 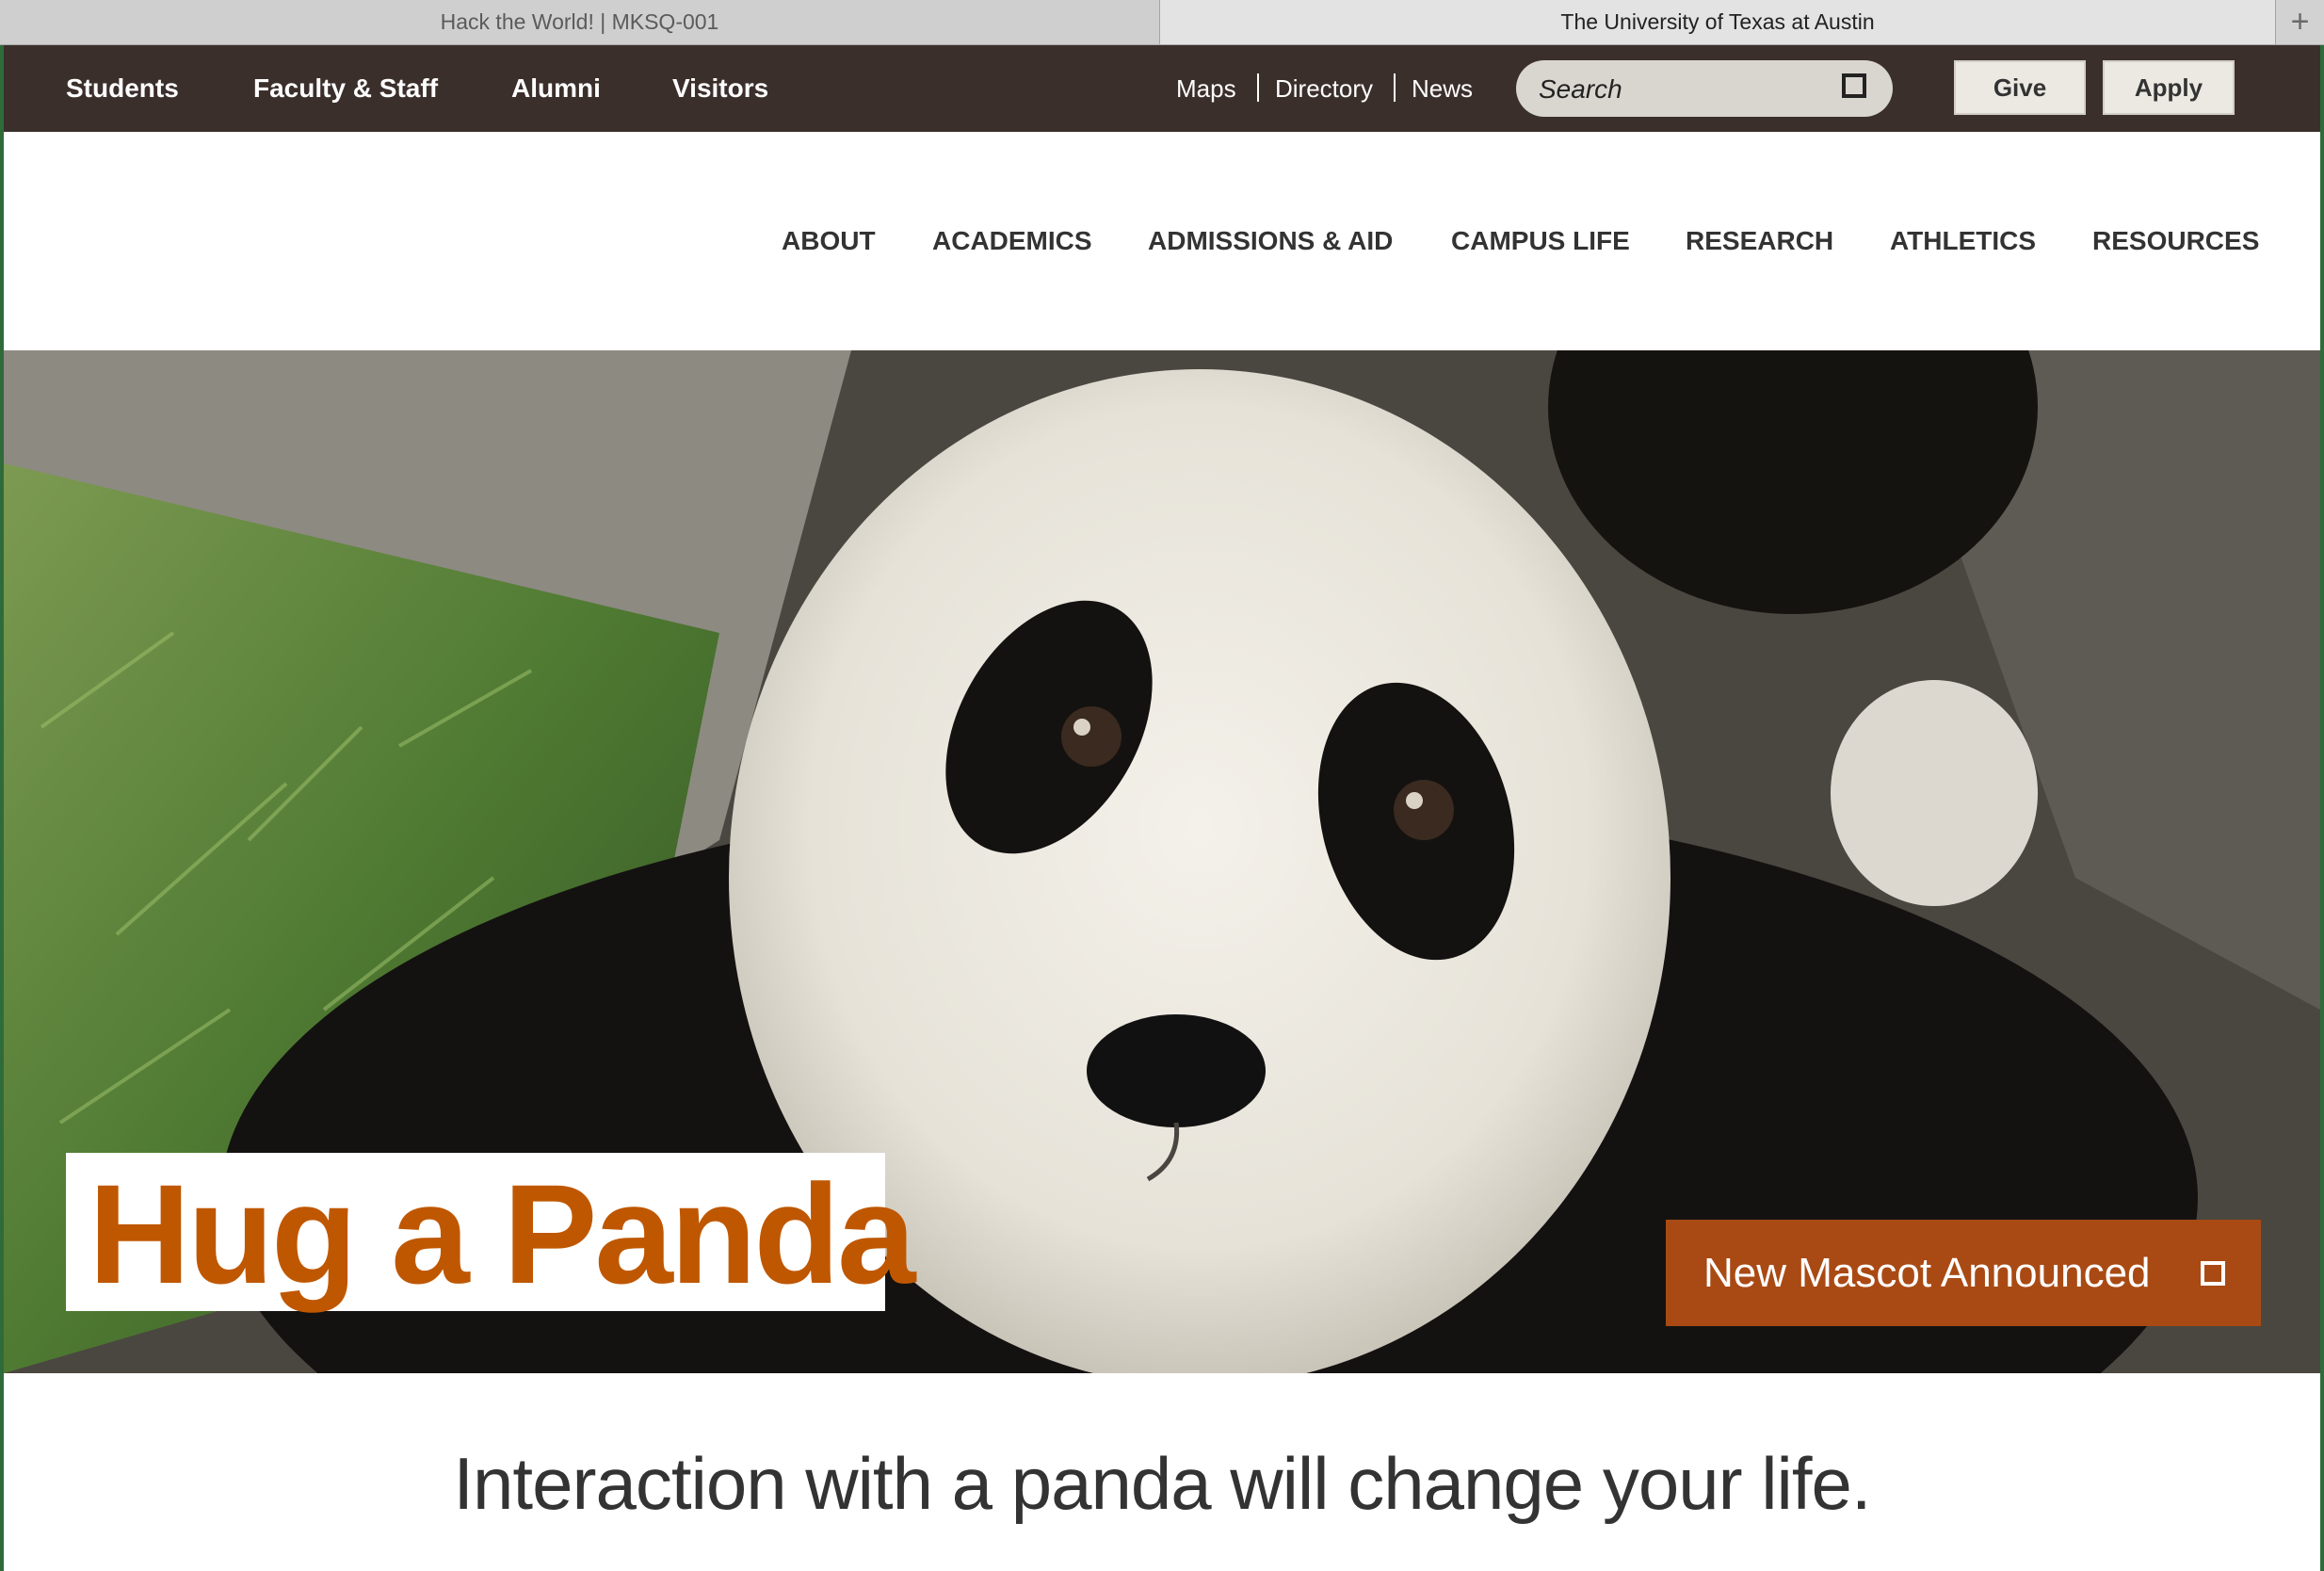 I want to click on news-link: News, so click(x=1442, y=88).